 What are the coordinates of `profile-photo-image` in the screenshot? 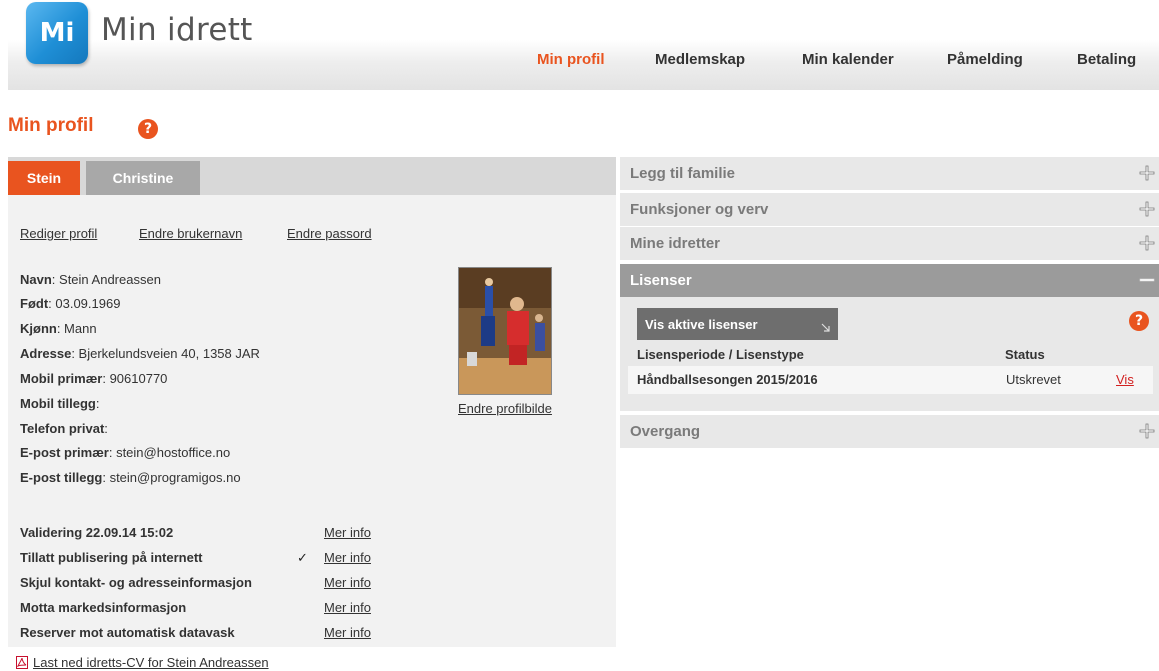 It's located at (505, 331).